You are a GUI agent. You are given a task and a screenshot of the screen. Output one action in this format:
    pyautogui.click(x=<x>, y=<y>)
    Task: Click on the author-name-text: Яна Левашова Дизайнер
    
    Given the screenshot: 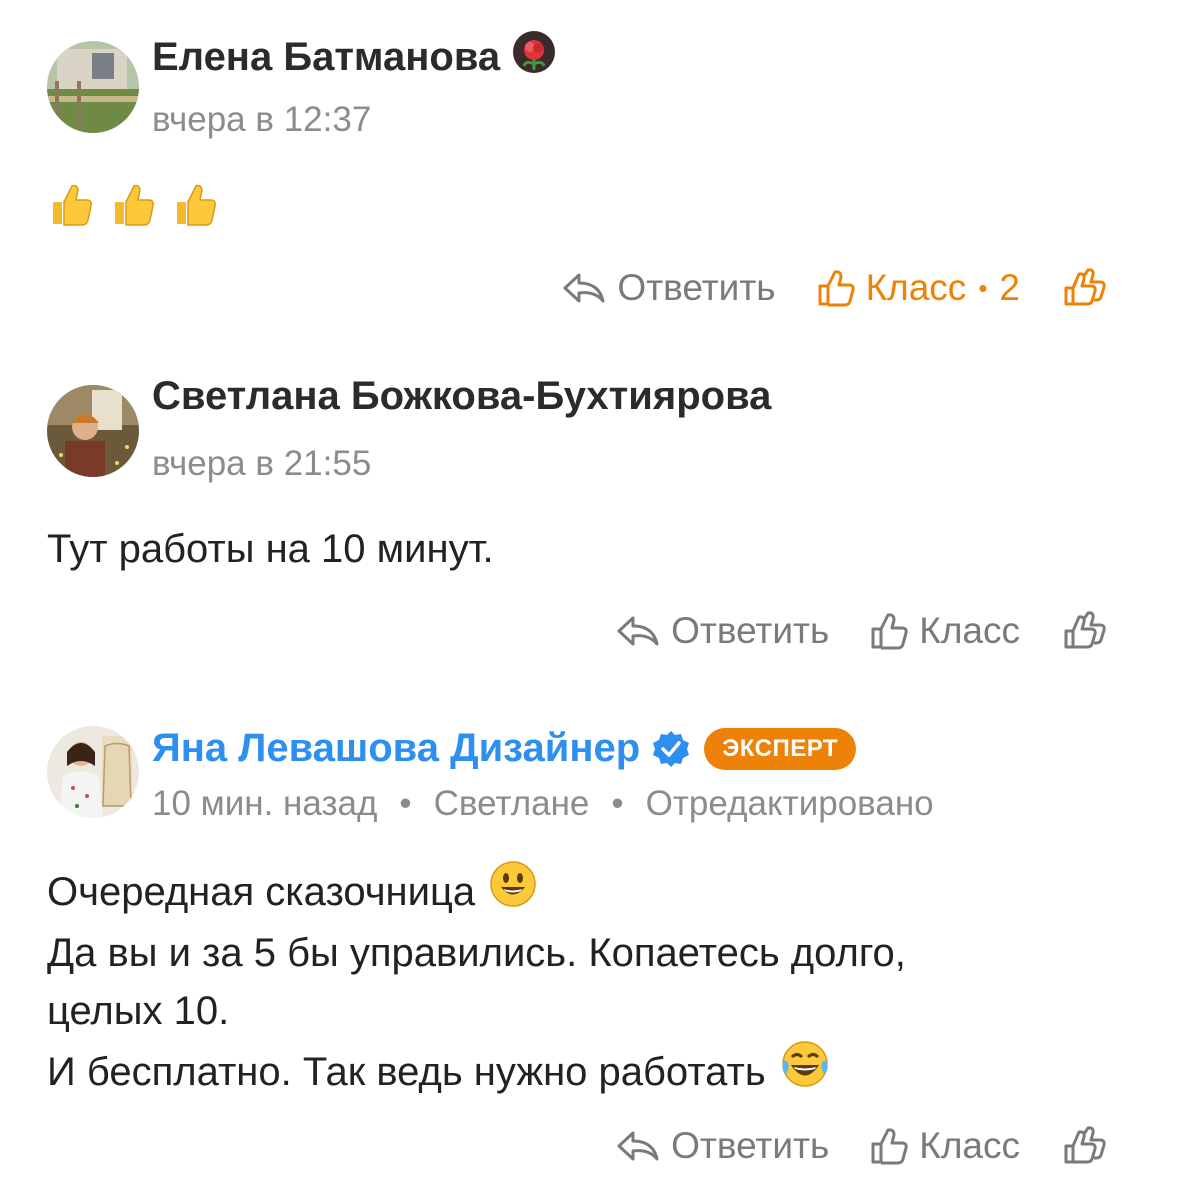 What is the action you would take?
    pyautogui.click(x=396, y=748)
    